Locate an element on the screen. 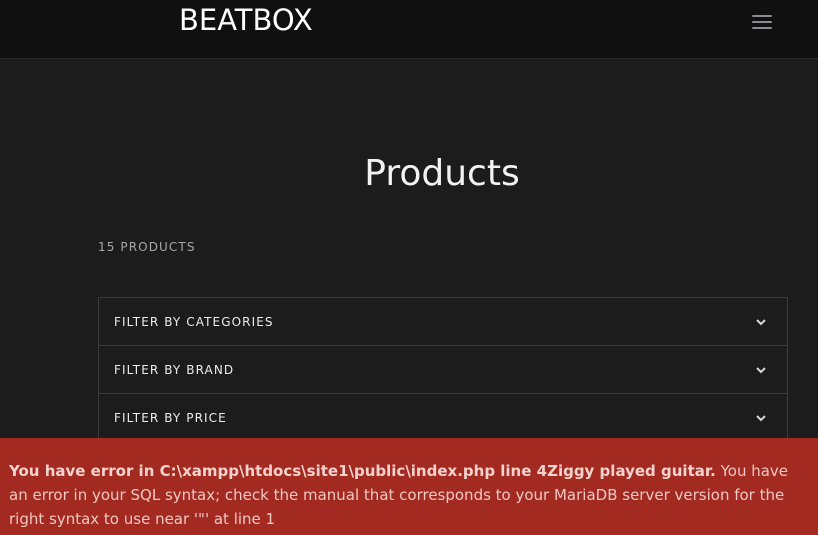 The image size is (818, 535). filter-brand: FILTER BY BRAND is located at coordinates (443, 369).